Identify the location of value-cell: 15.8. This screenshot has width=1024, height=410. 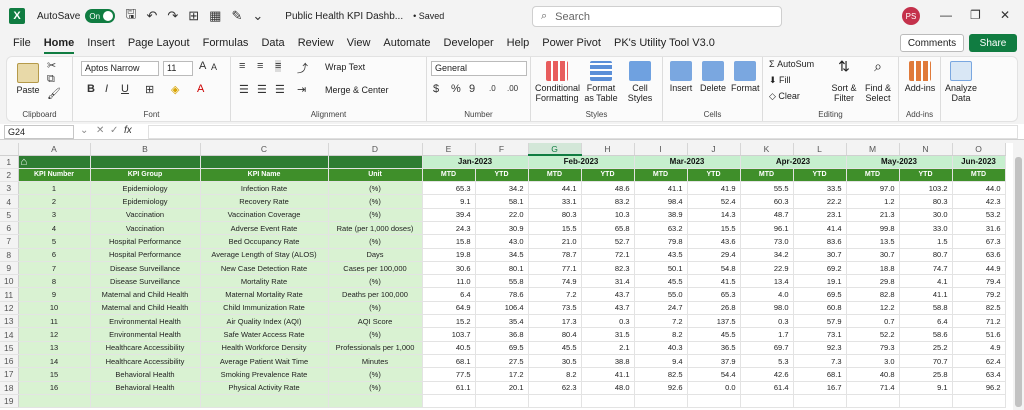
(449, 241).